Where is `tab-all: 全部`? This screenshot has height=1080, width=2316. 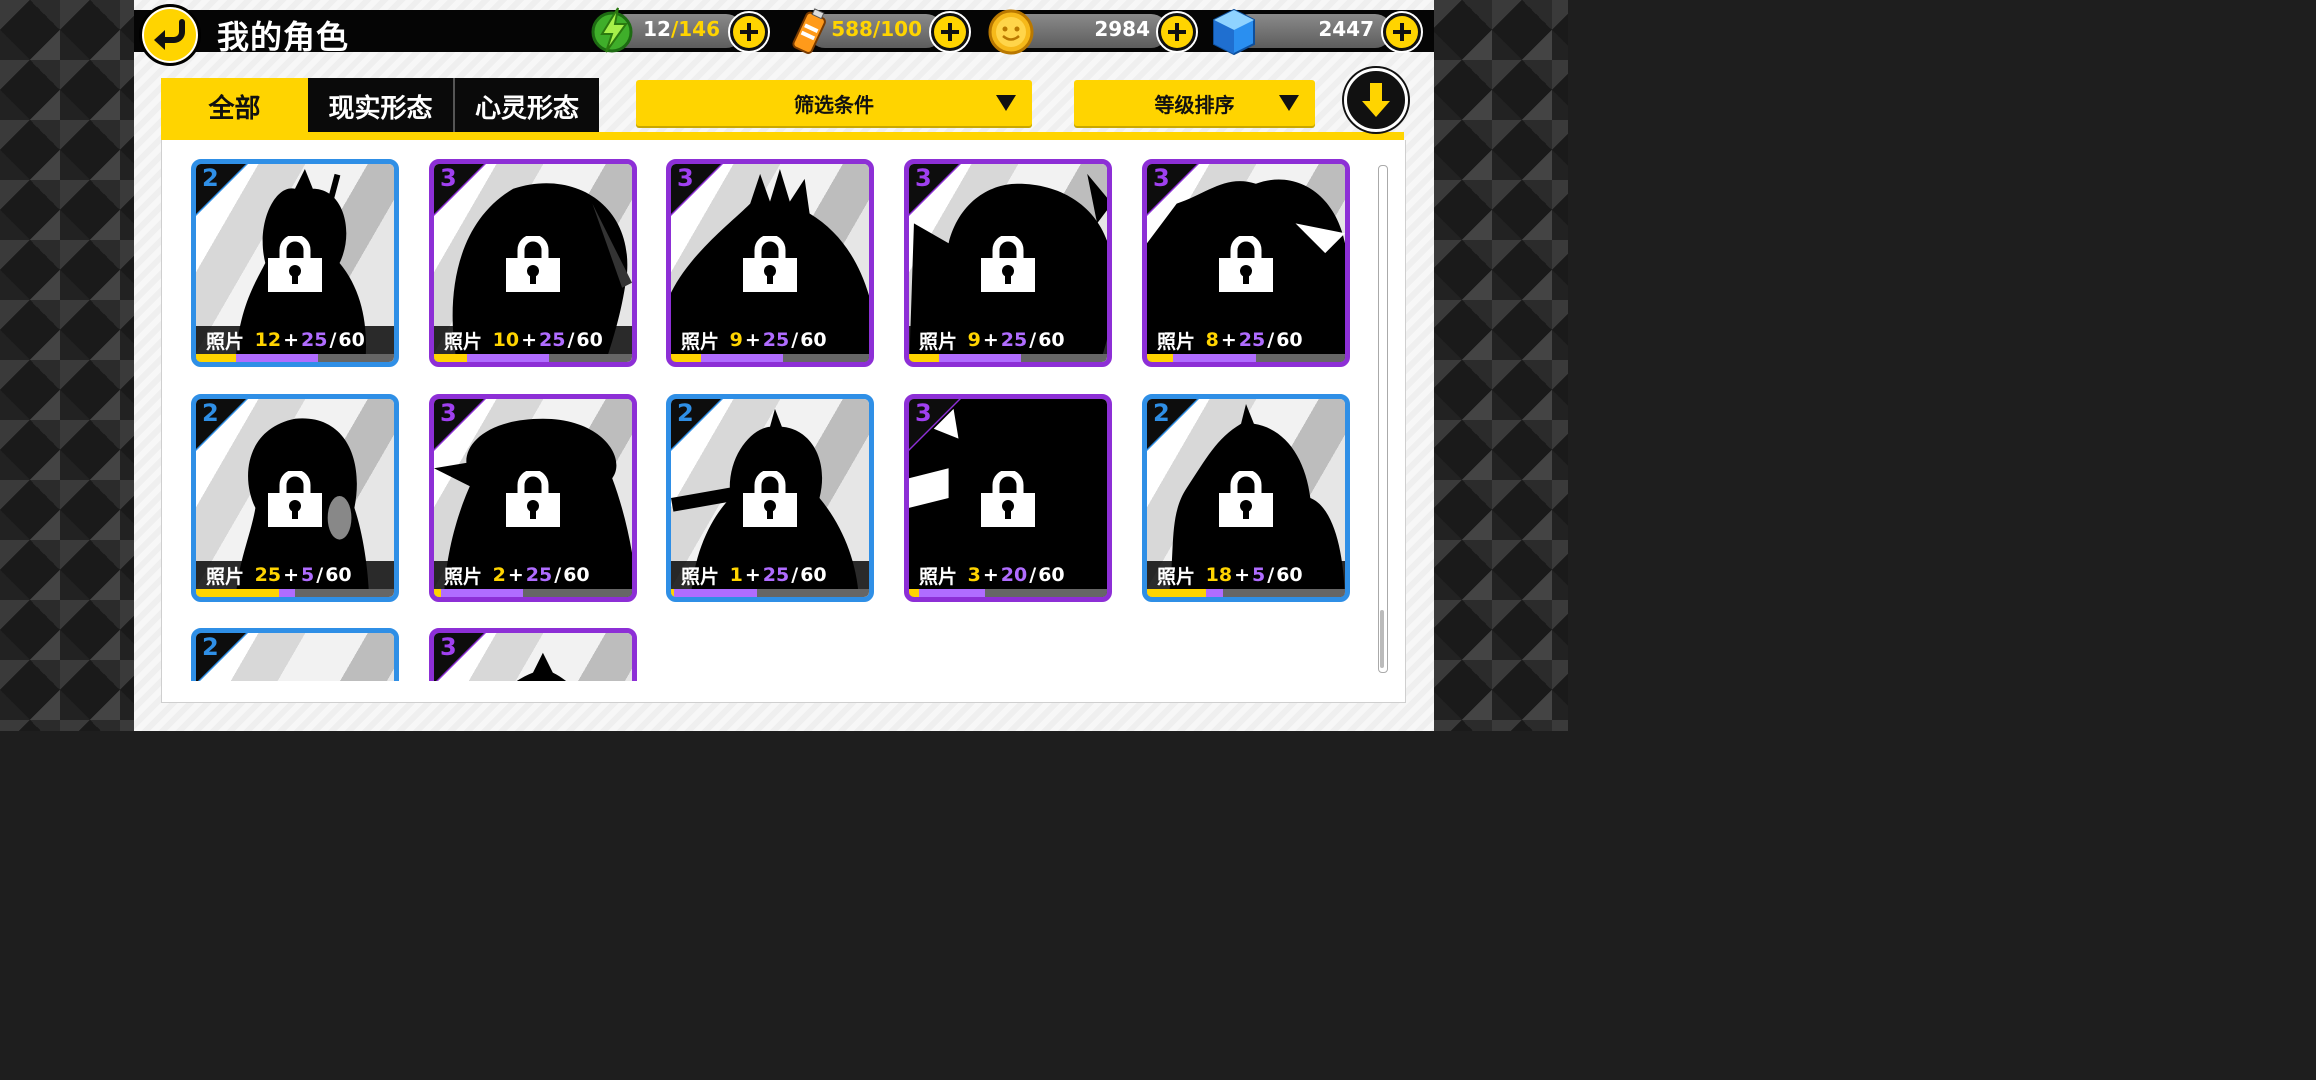
tab-all: 全部 is located at coordinates (234, 106).